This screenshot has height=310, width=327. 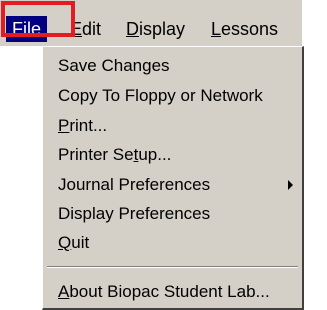 I want to click on menu-lessons-mnemonic: L, so click(x=216, y=29).